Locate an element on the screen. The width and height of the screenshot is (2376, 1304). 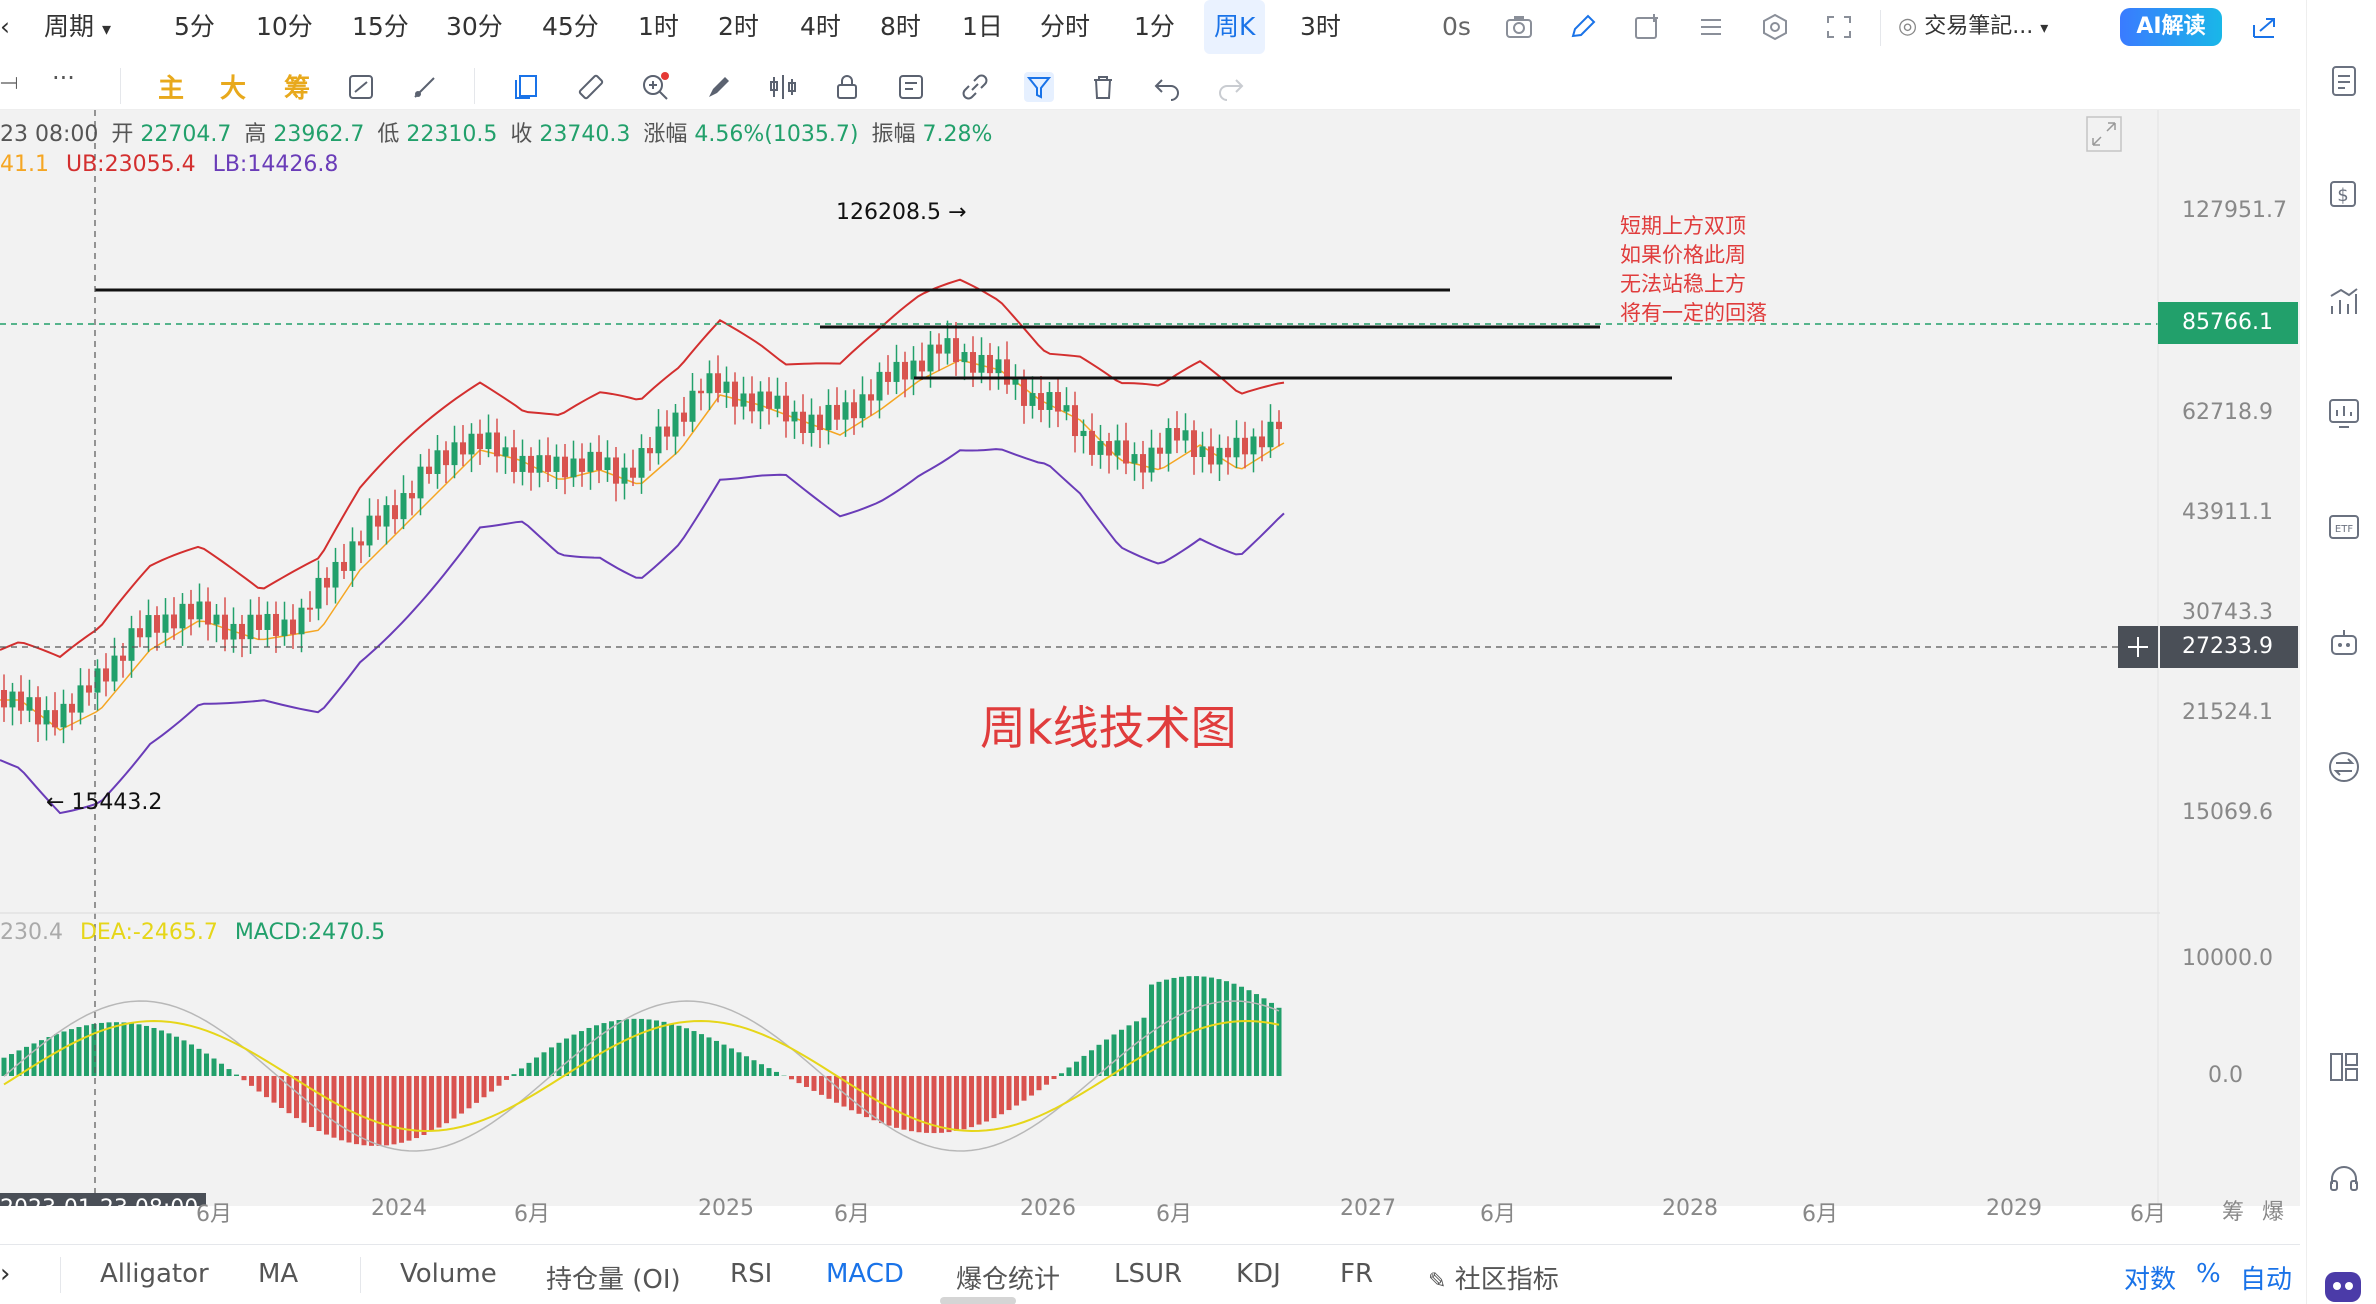
interval-3h: 3时 is located at coordinates (1320, 27).